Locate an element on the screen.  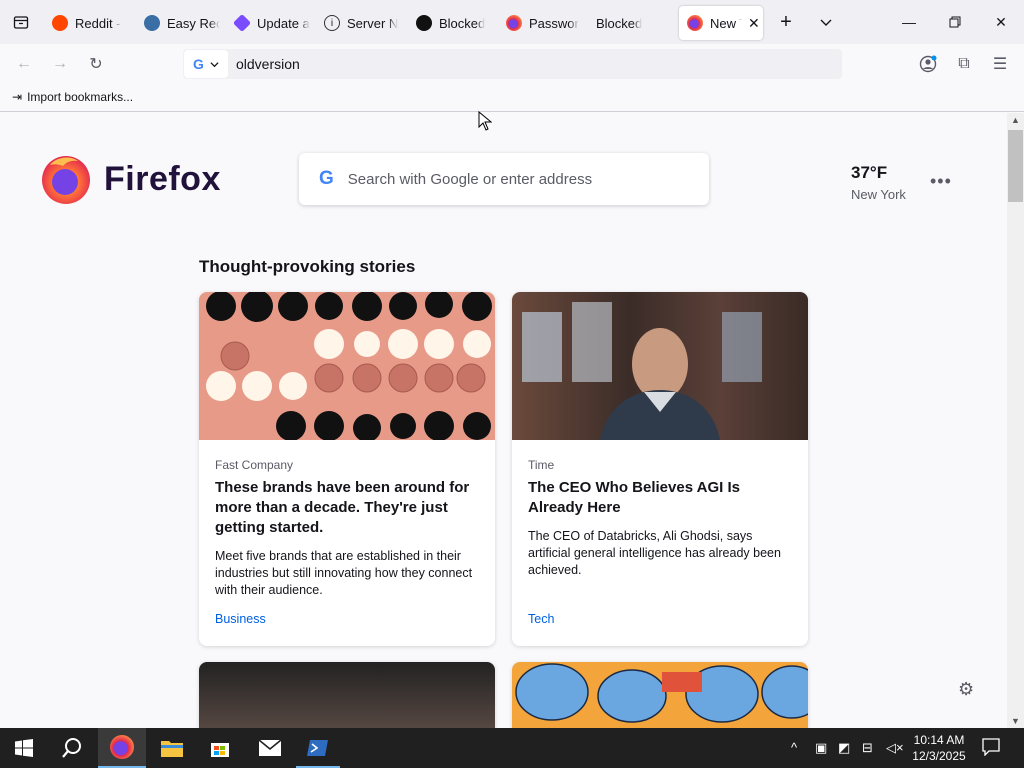
account-button is located at coordinates (928, 64).